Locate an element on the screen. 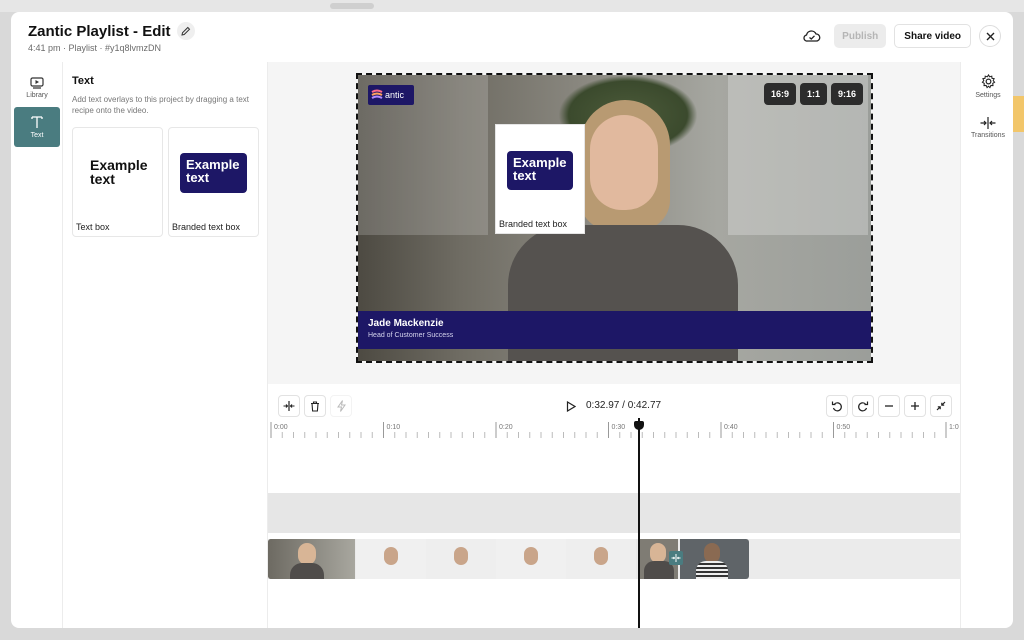 This screenshot has height=640, width=1024. rail-item-label: Text is located at coordinates (37, 135).